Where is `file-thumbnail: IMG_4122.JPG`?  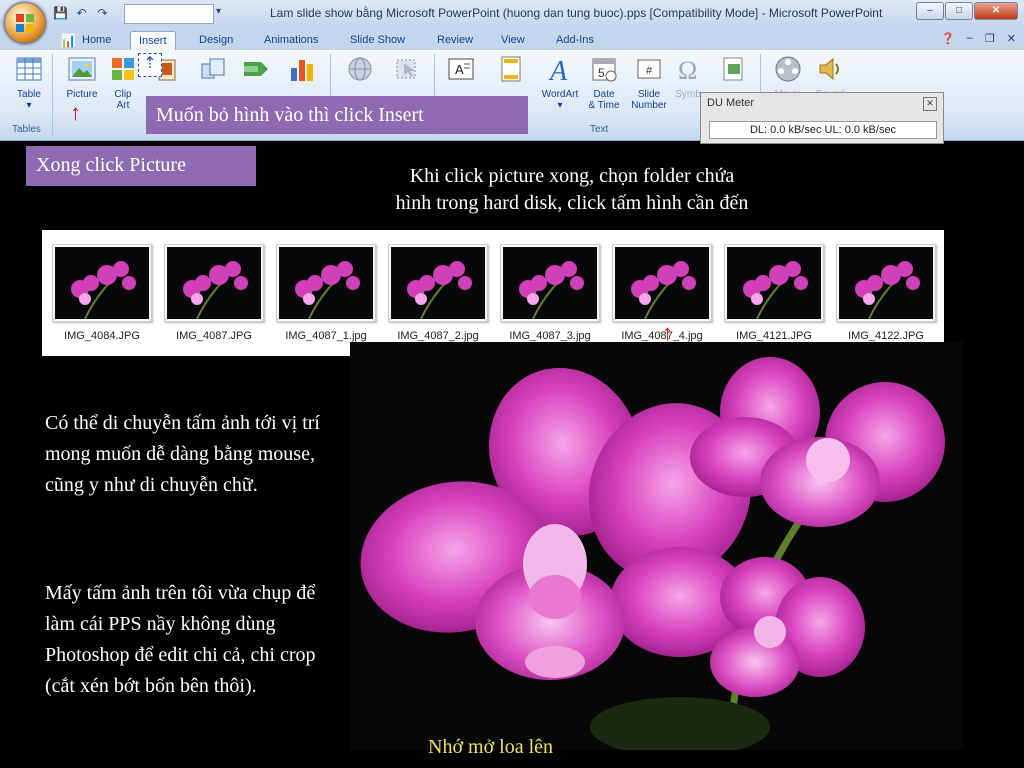 file-thumbnail: IMG_4122.JPG is located at coordinates (886, 293).